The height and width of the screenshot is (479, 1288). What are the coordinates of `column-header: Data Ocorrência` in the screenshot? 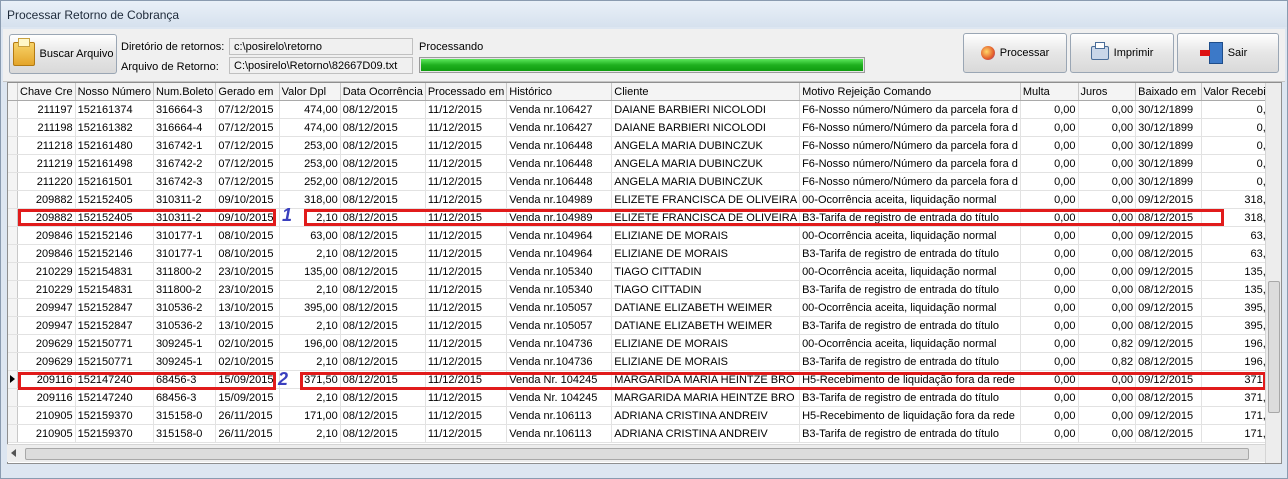 It's located at (383, 92).